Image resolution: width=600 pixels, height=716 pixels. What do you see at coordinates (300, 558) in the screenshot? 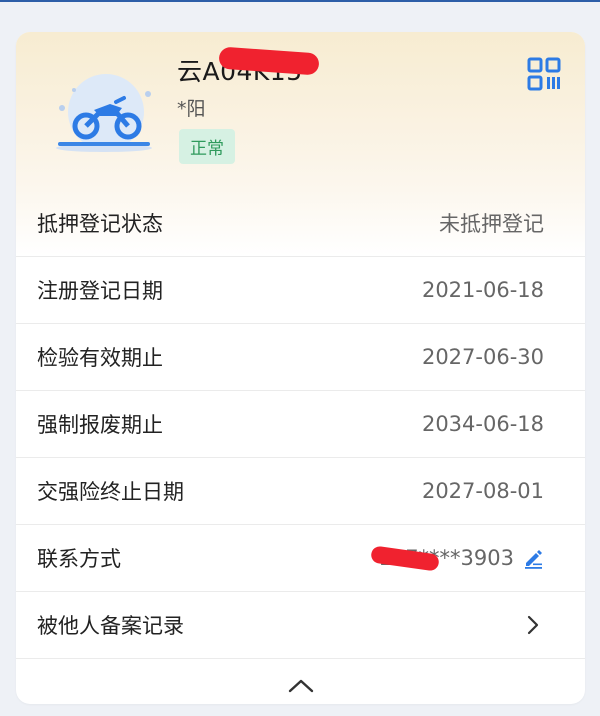
I see `detail-row-contact: 联系方式 147****3903` at bounding box center [300, 558].